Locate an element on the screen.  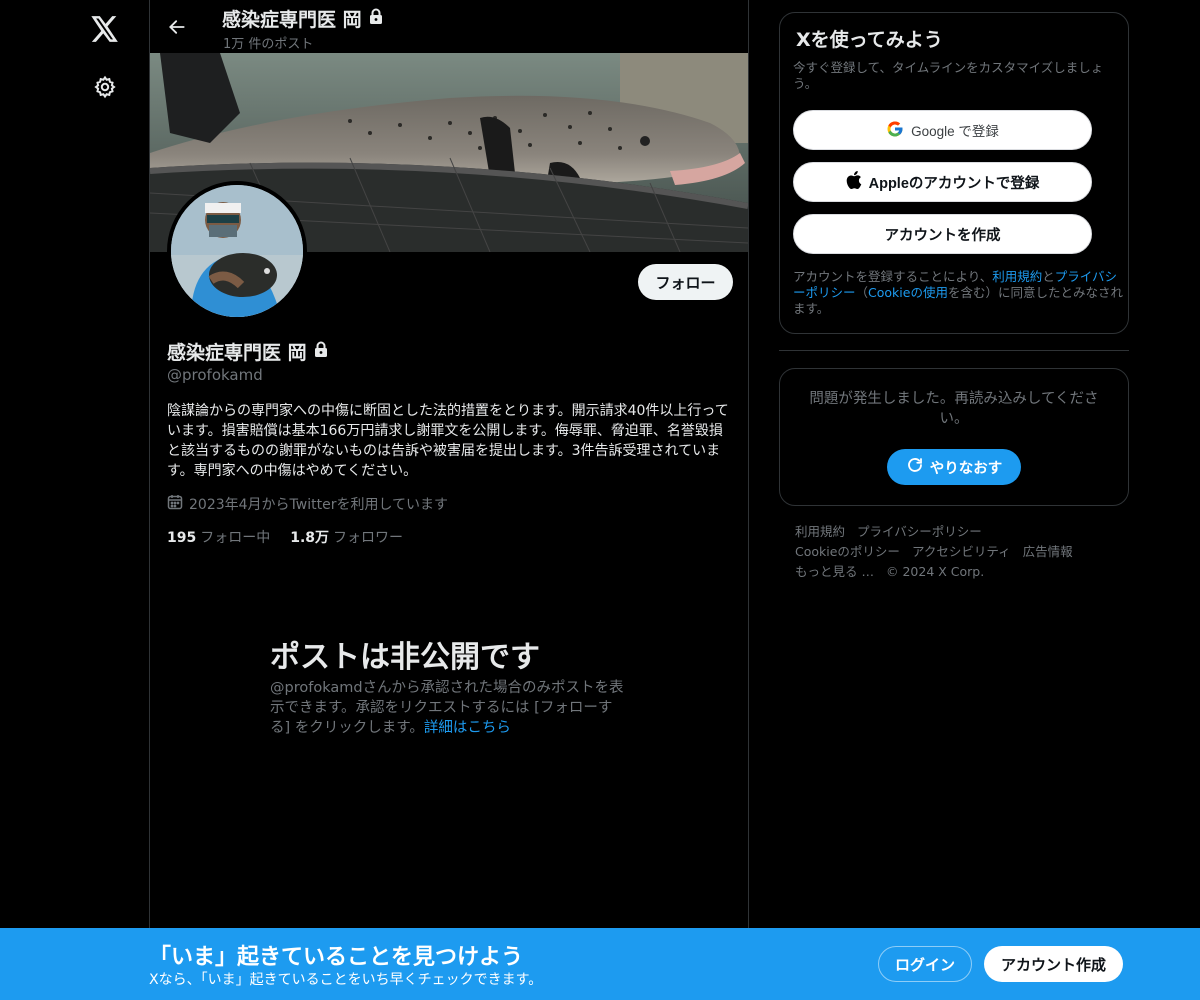
retry-label: やりなおす is located at coordinates (966, 468).